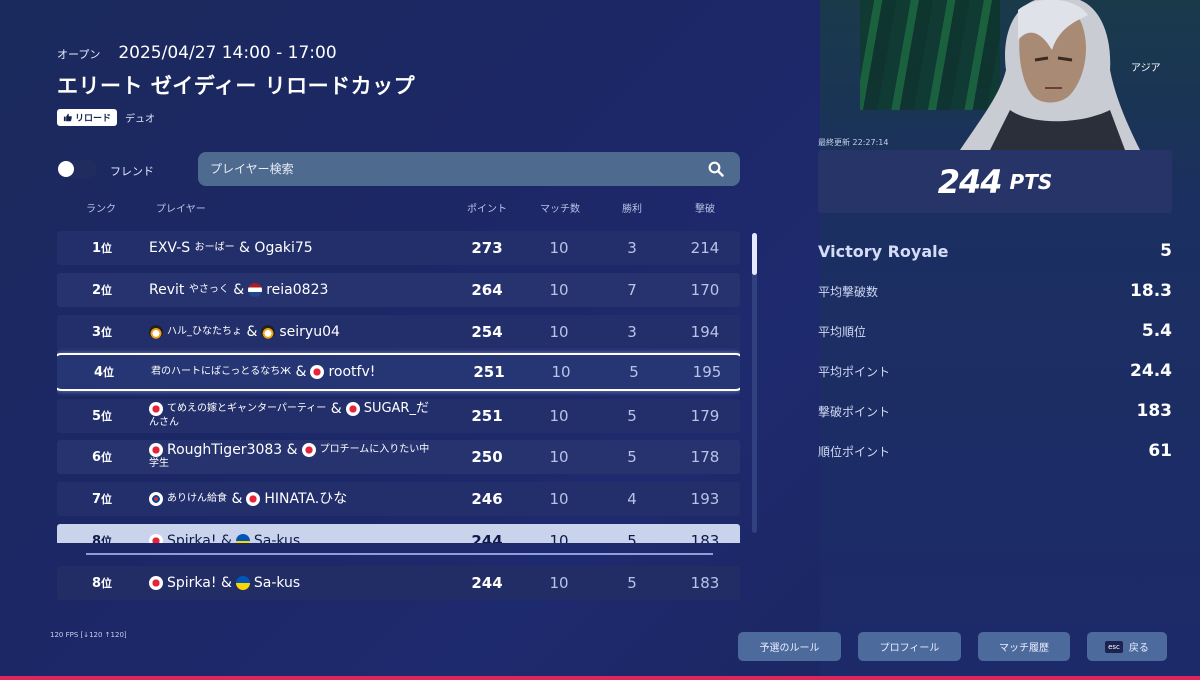 The width and height of the screenshot is (1200, 680). What do you see at coordinates (1146, 68) in the screenshot?
I see `region-label: アジア` at bounding box center [1146, 68].